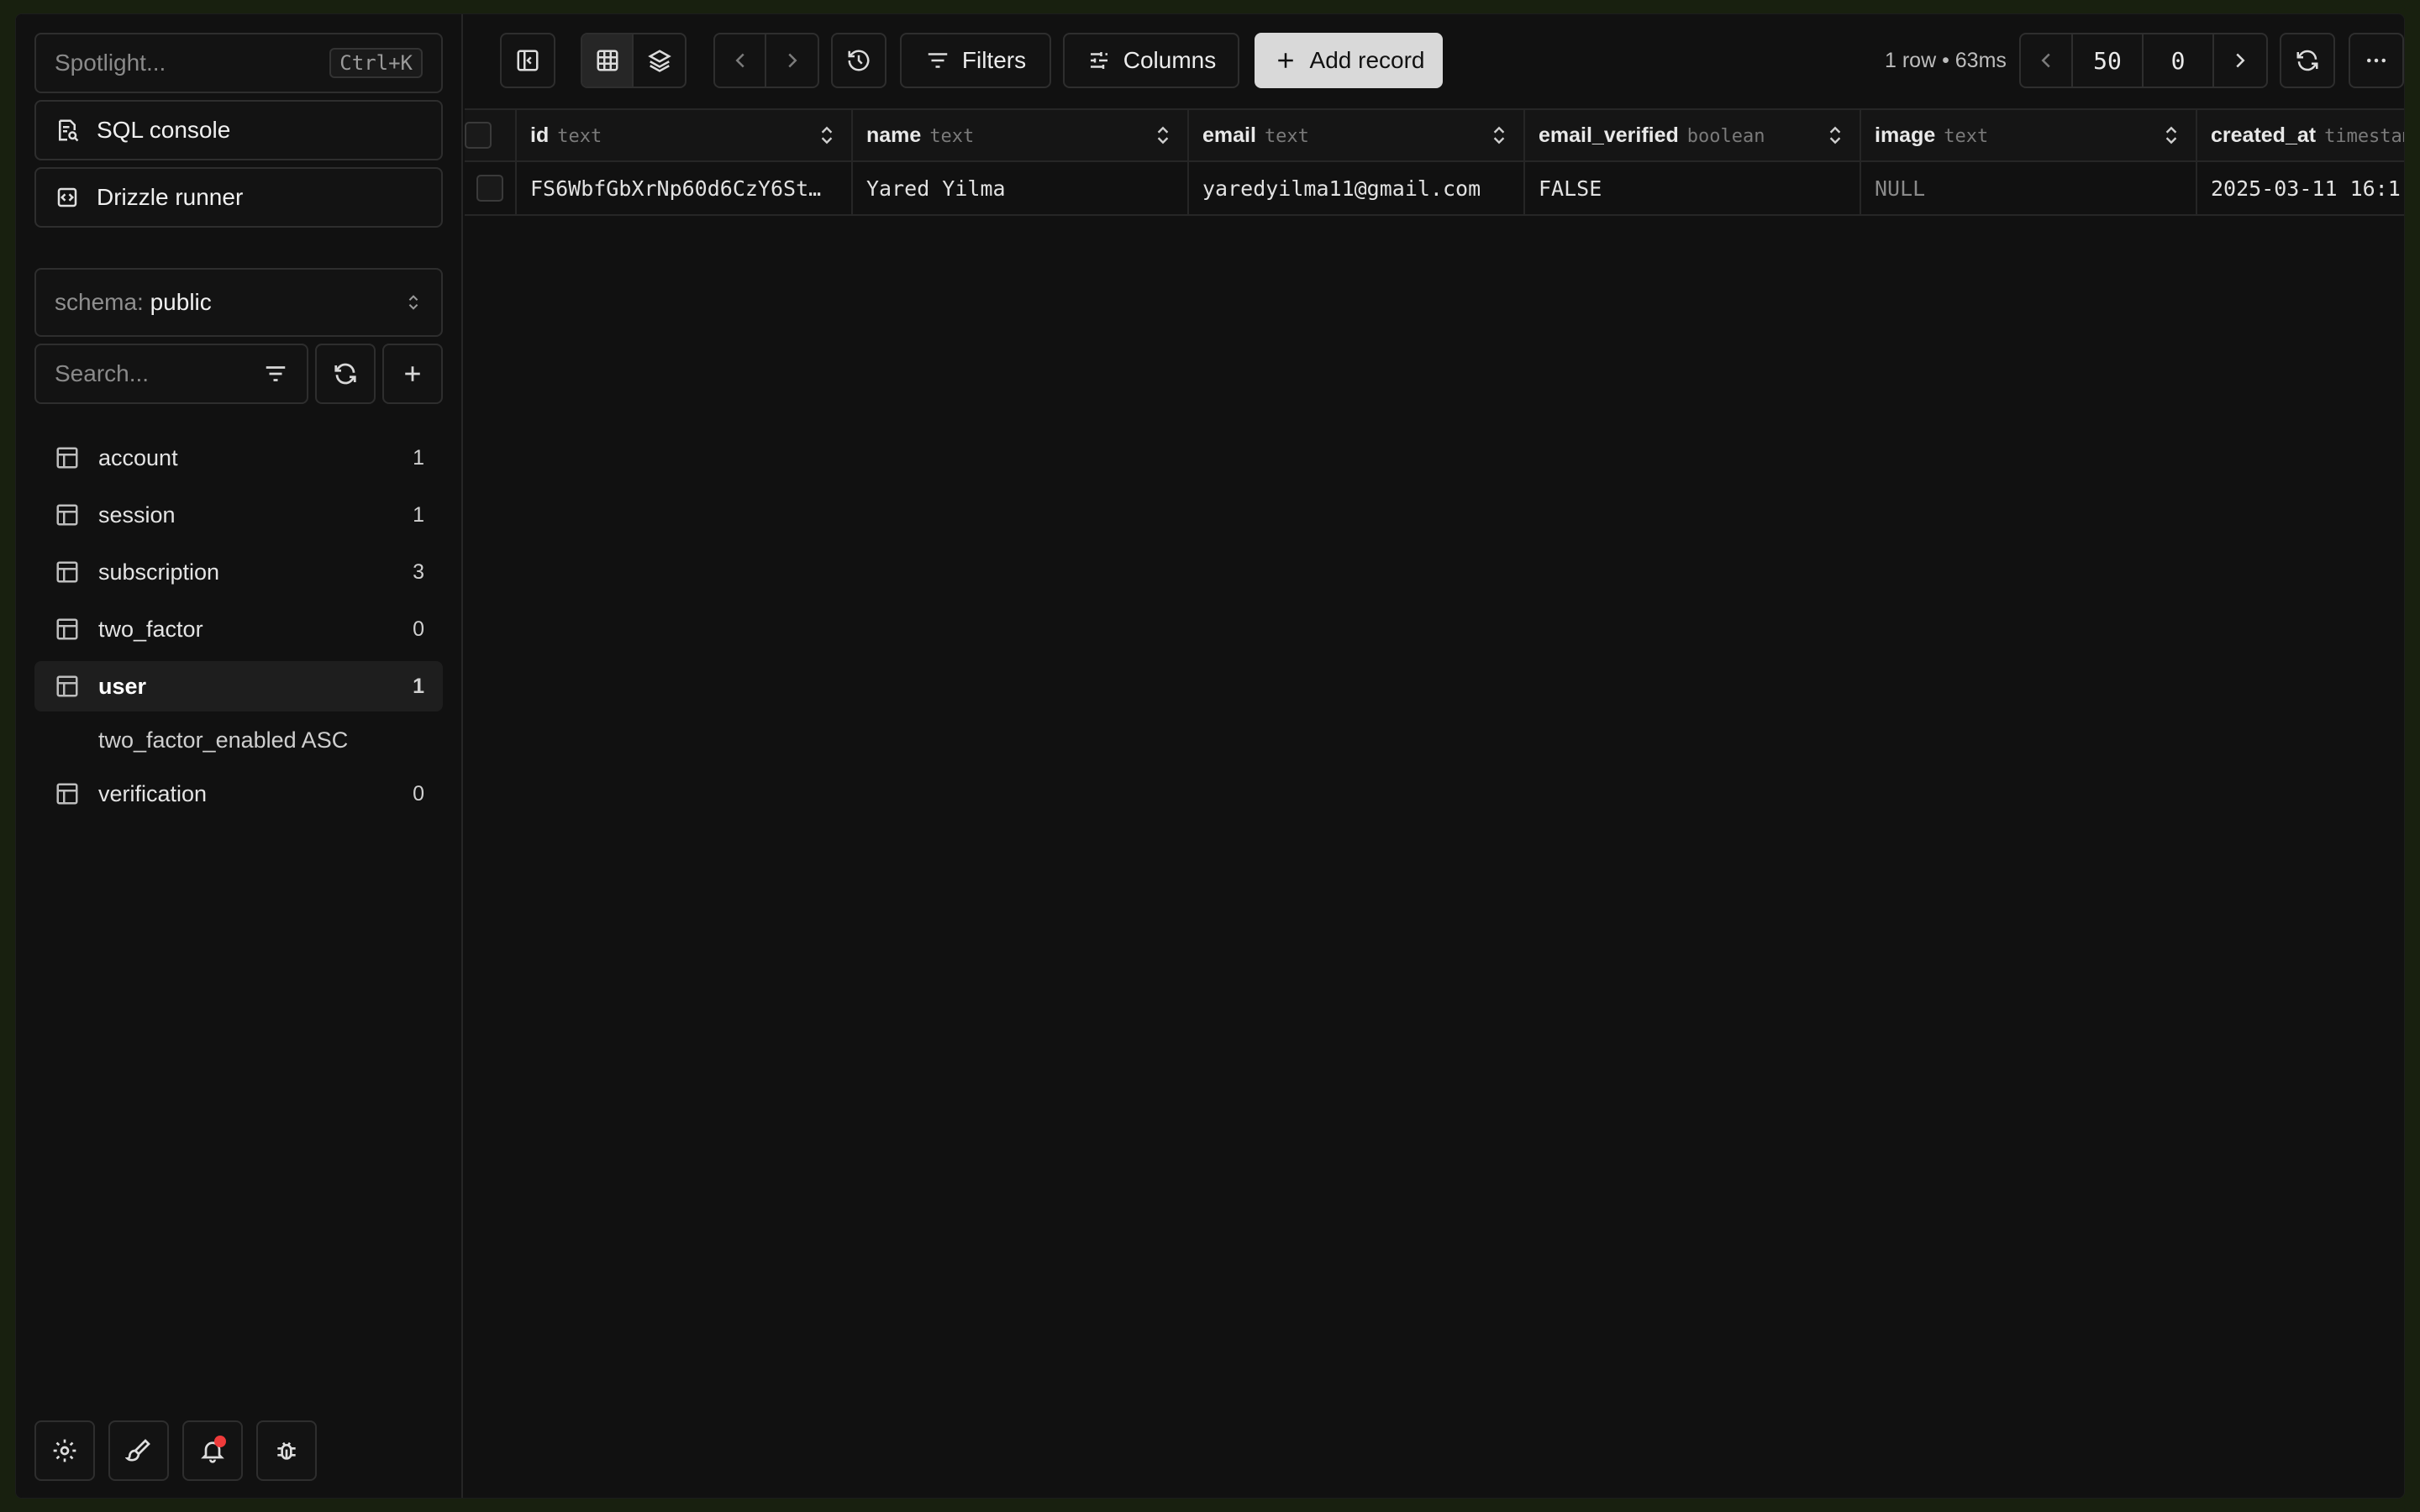 This screenshot has height=1512, width=2420. I want to click on cell-email: yaredyilma11@gmail.com, so click(1357, 188).